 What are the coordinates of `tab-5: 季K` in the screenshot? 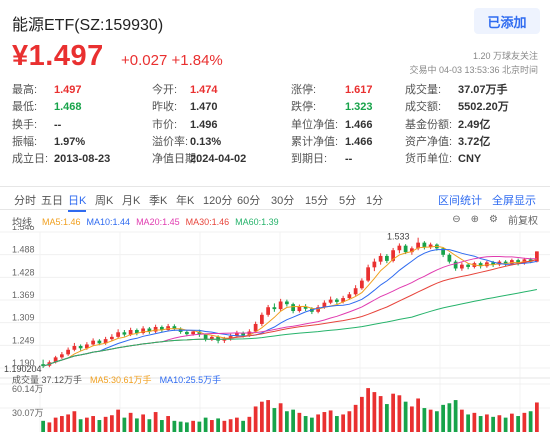 It's located at (158, 200).